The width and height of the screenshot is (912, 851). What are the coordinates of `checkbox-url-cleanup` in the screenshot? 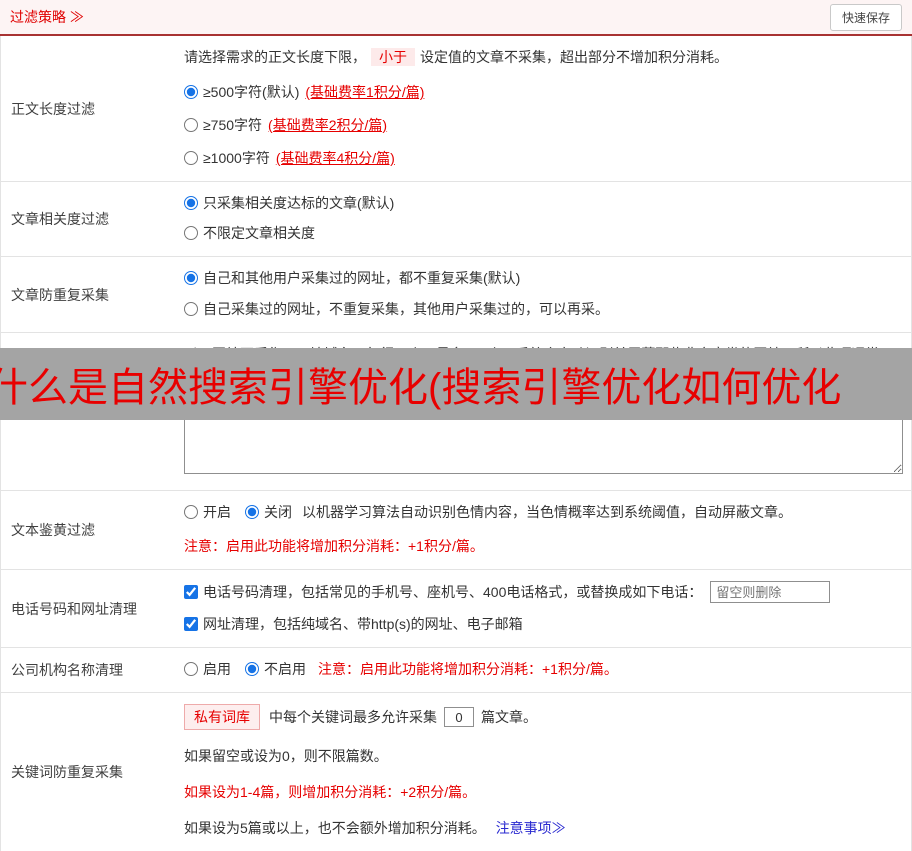 It's located at (191, 624).